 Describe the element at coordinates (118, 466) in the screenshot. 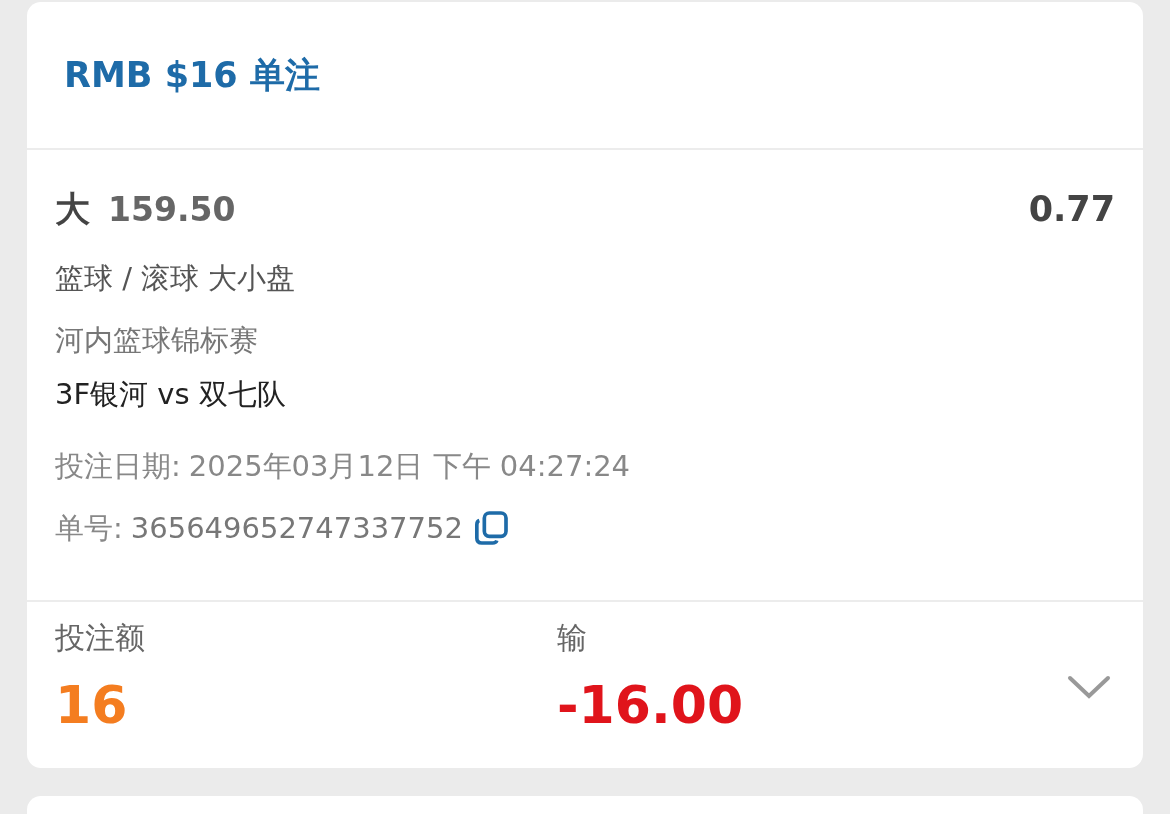

I see `date-label: 投注日期:` at that location.